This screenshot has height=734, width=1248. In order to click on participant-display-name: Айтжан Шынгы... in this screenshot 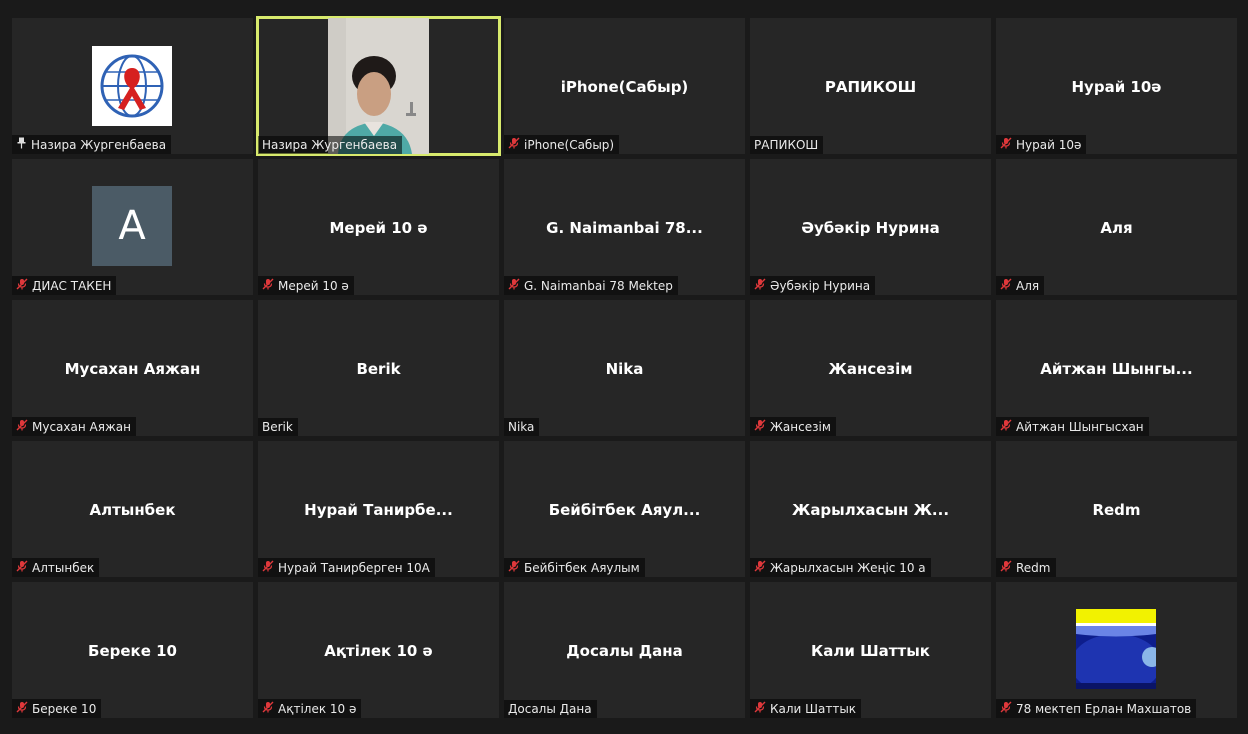, I will do `click(1116, 369)`.